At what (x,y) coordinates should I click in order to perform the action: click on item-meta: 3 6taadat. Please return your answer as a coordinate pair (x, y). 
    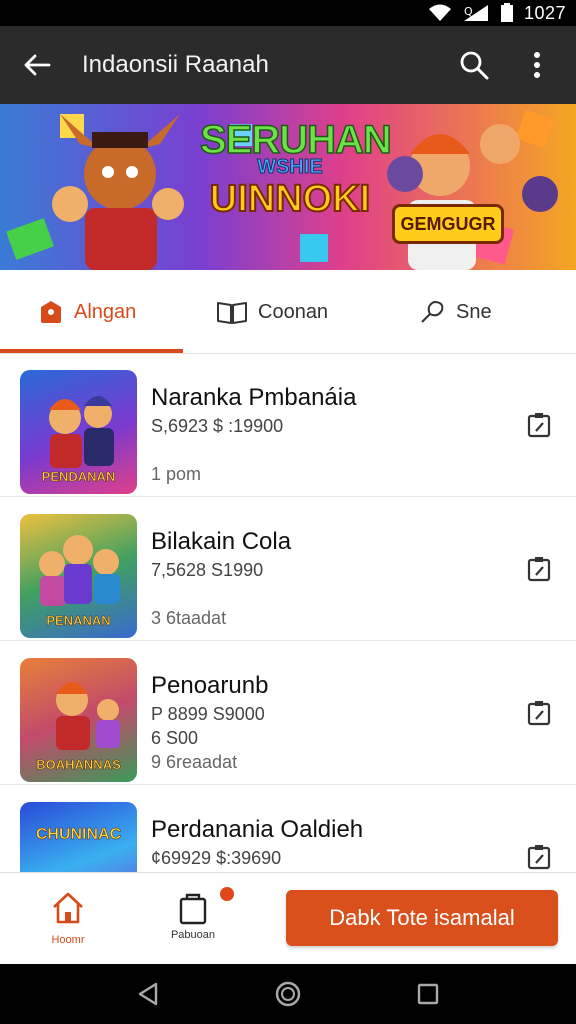
    Looking at the image, I should click on (189, 618).